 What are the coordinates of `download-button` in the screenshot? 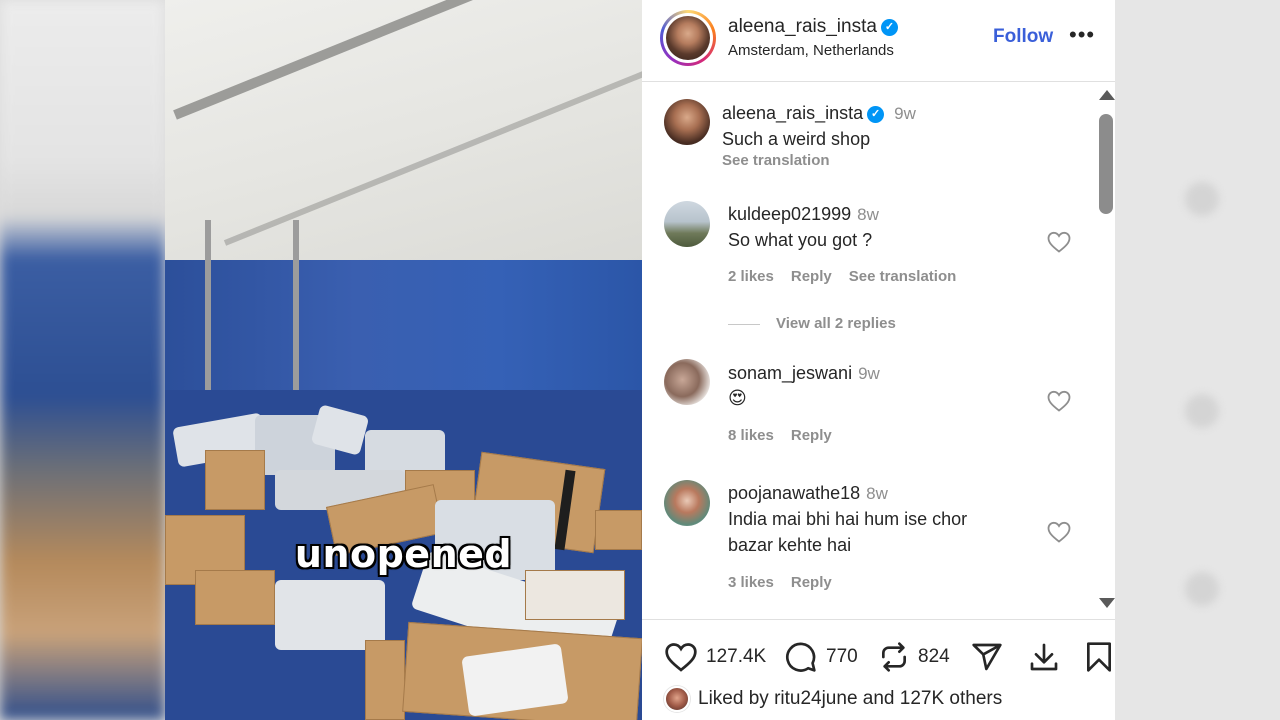 It's located at (1044, 657).